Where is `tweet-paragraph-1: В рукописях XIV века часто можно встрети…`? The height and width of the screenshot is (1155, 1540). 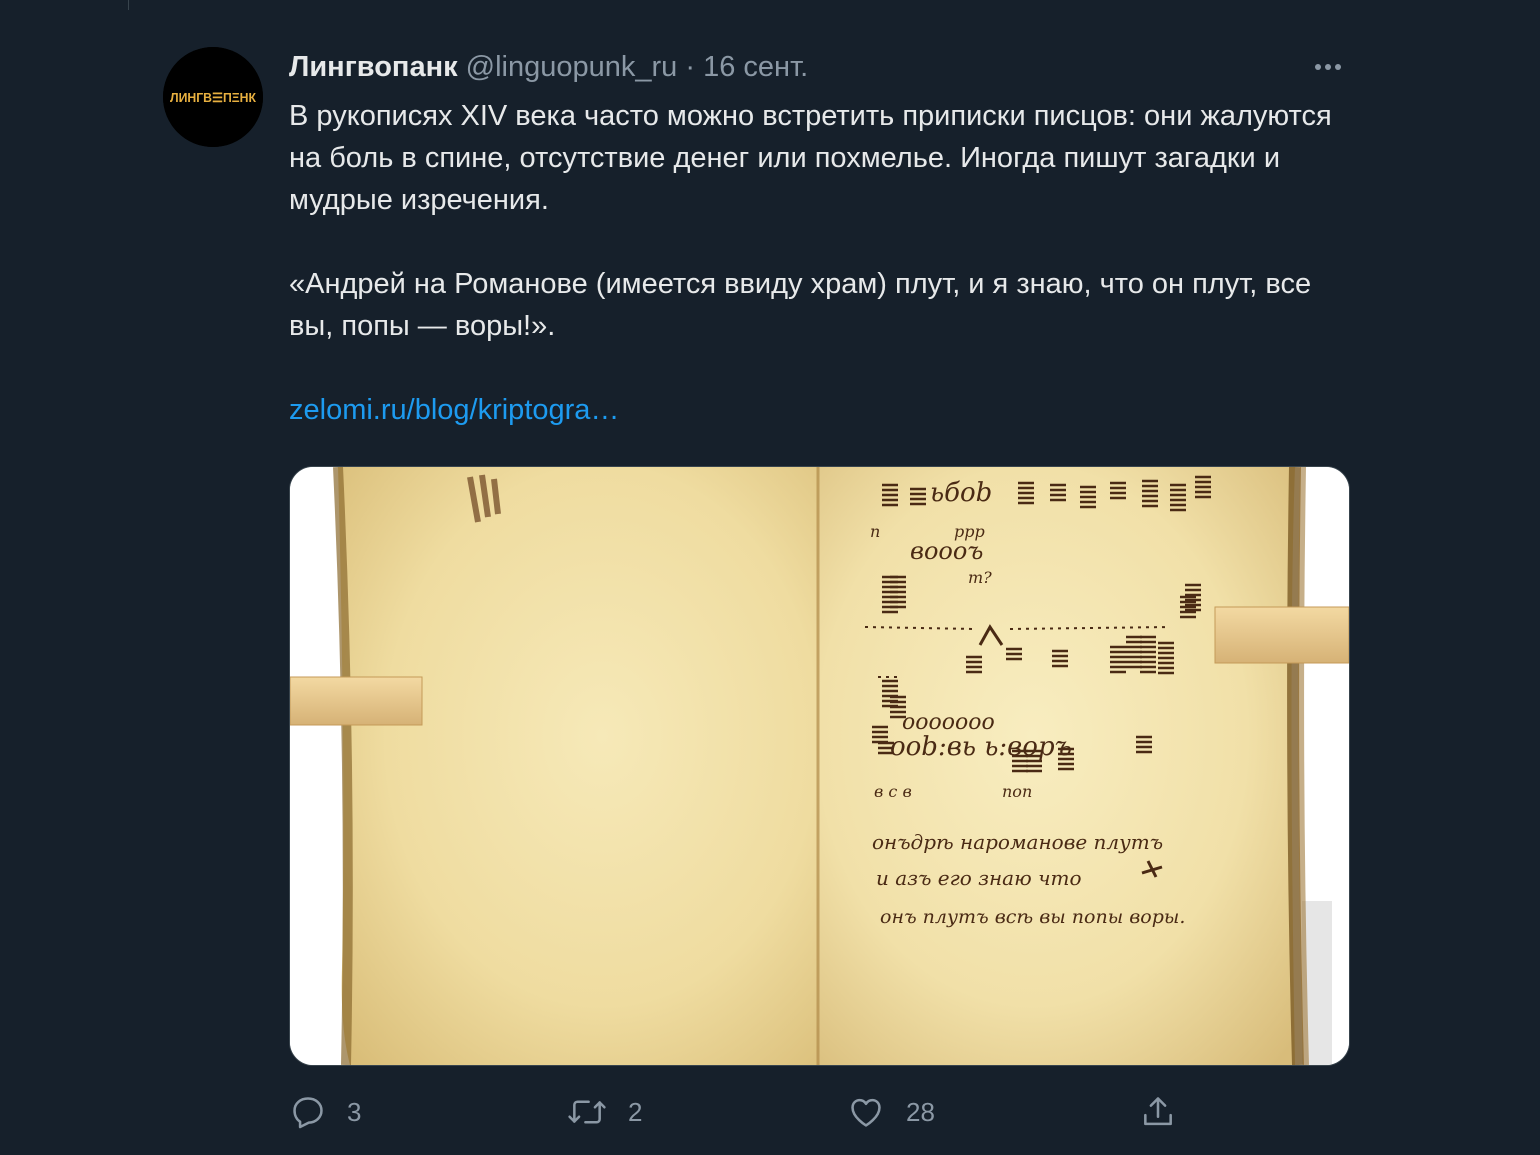 tweet-paragraph-1: В рукописях XIV века часто можно встрети… is located at coordinates (810, 158).